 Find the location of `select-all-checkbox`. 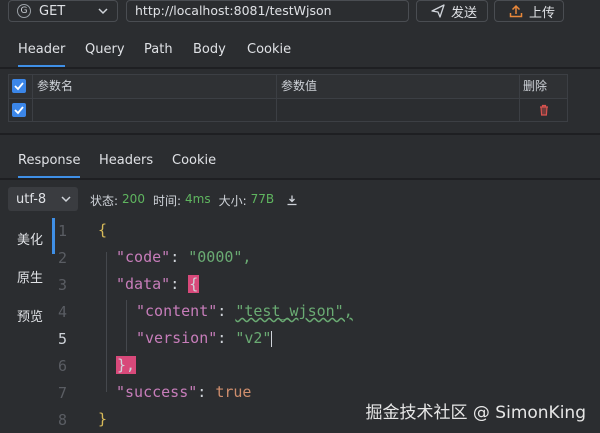

select-all-checkbox is located at coordinates (19, 86).